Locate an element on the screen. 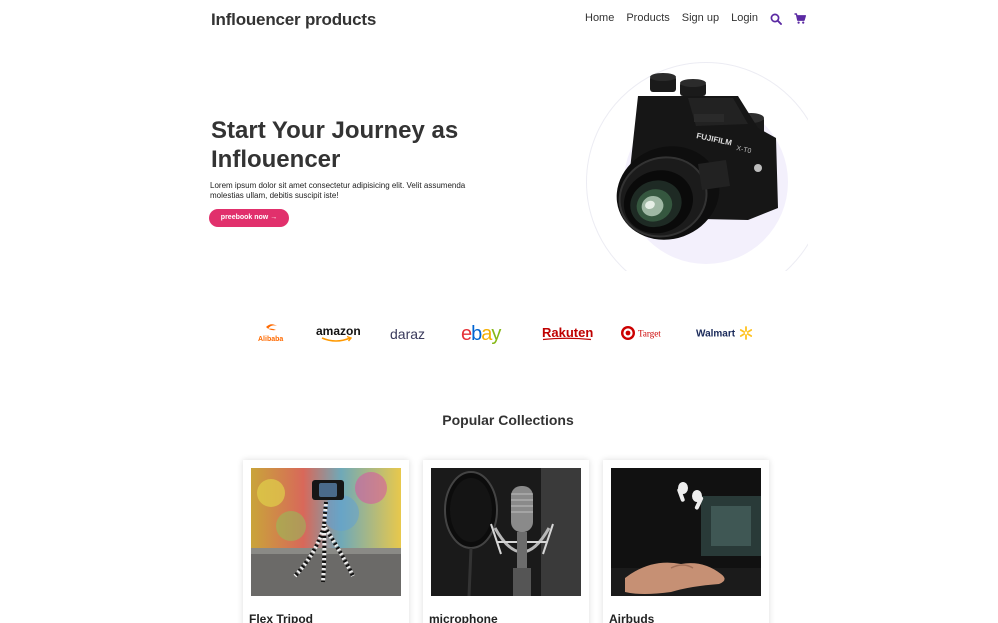 Image resolution: width=998 pixels, height=623 pixels. target-logo: Target is located at coordinates (644, 333).